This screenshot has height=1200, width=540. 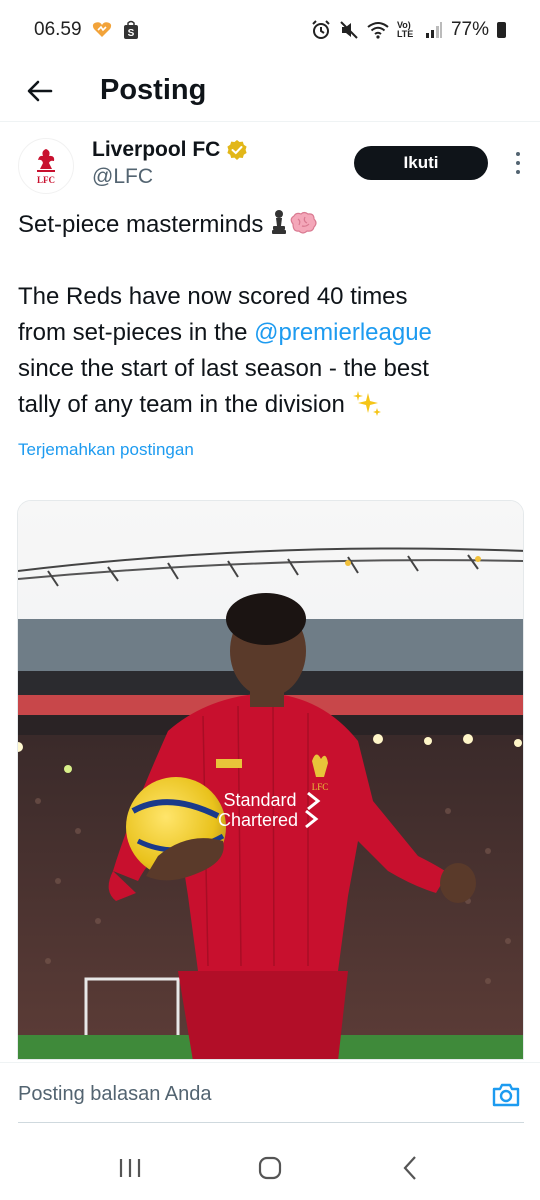 I want to click on network-label: Vo) LTE, so click(x=407, y=30).